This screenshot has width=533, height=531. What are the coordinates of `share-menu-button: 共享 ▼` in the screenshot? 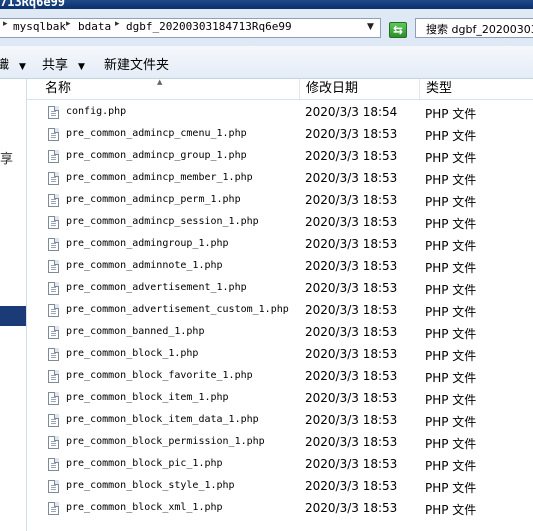 It's located at (63, 63).